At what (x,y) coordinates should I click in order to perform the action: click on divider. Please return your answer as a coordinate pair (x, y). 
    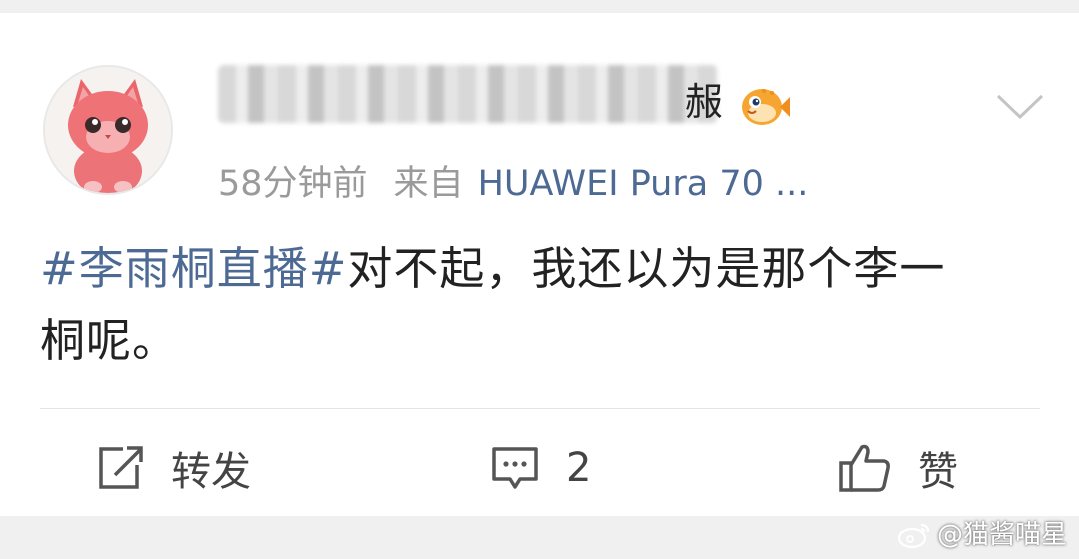
    Looking at the image, I should click on (540, 408).